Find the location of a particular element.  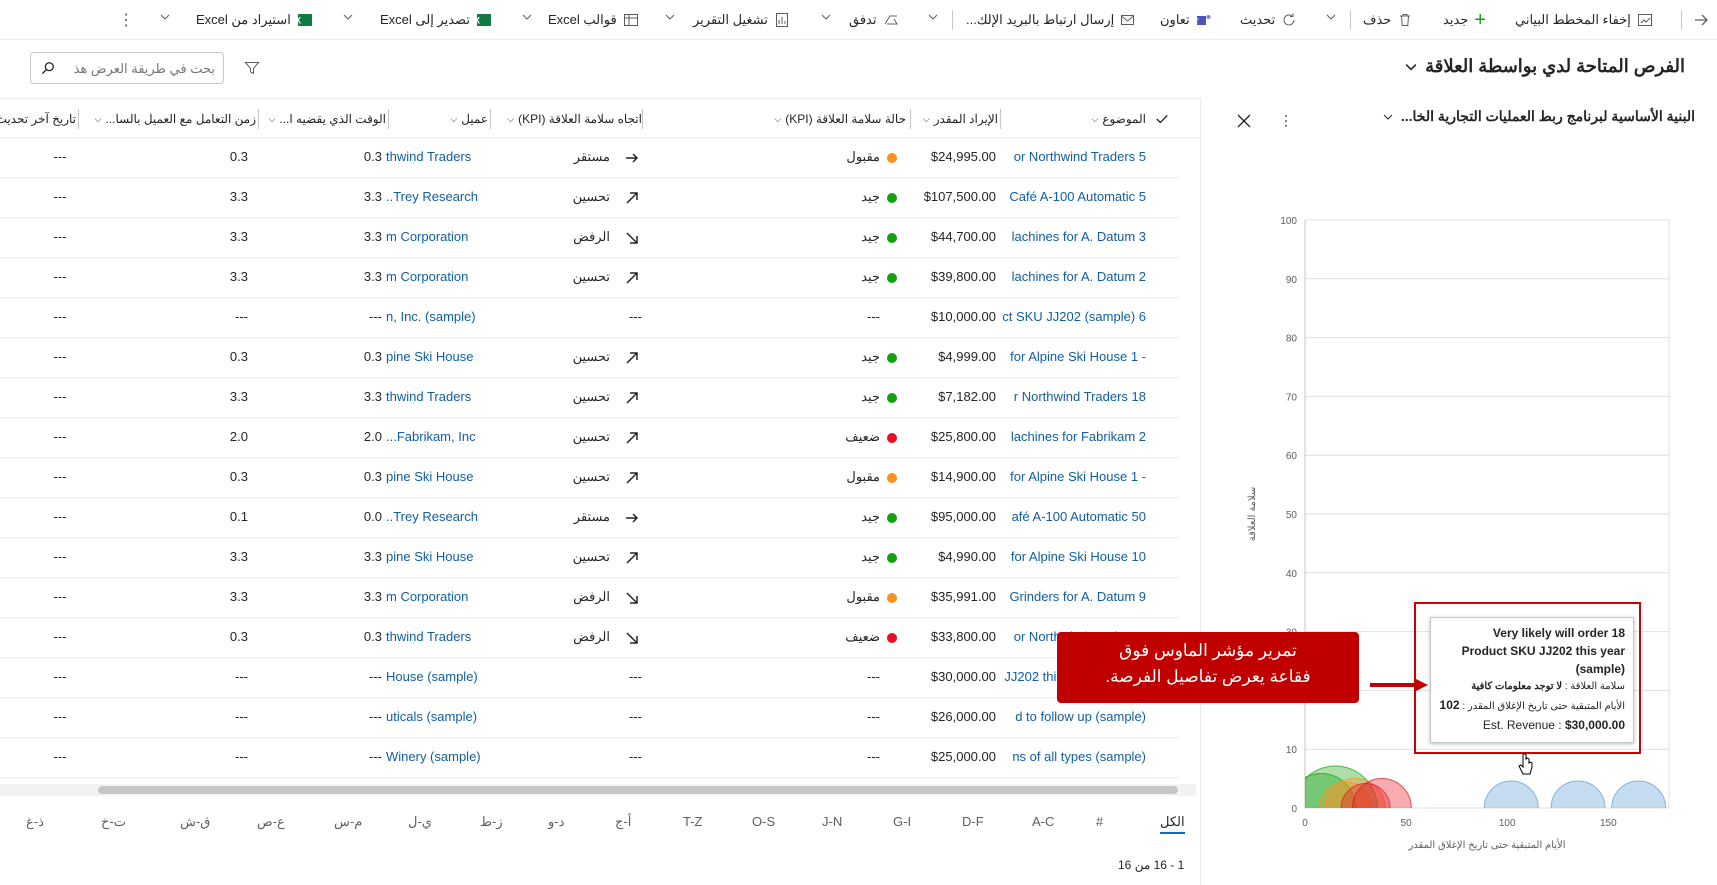

more-commands-button: ⋮ is located at coordinates (126, 20).